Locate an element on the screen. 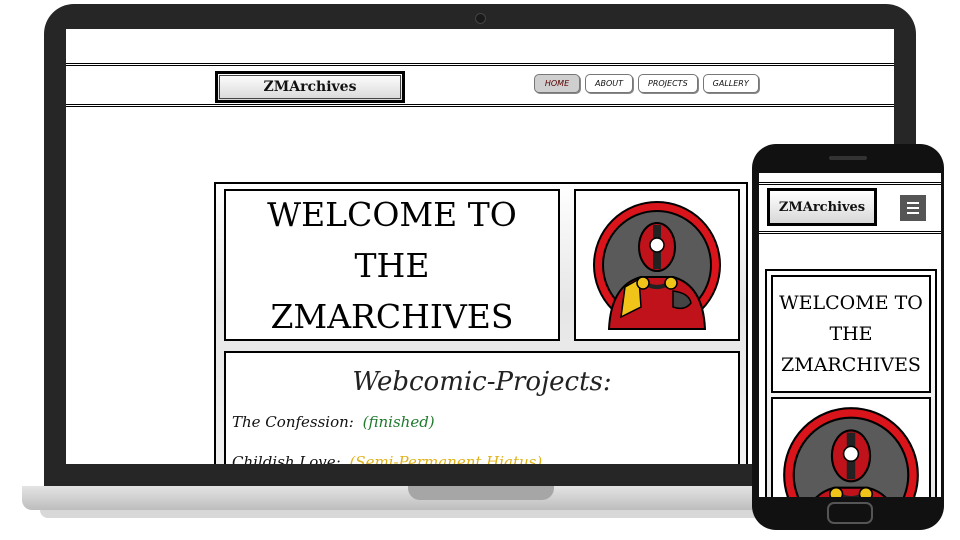 The width and height of the screenshot is (960, 540). mobile-content-panel: WELCOME TO THE ZMARCHIVES is located at coordinates (851, 383).